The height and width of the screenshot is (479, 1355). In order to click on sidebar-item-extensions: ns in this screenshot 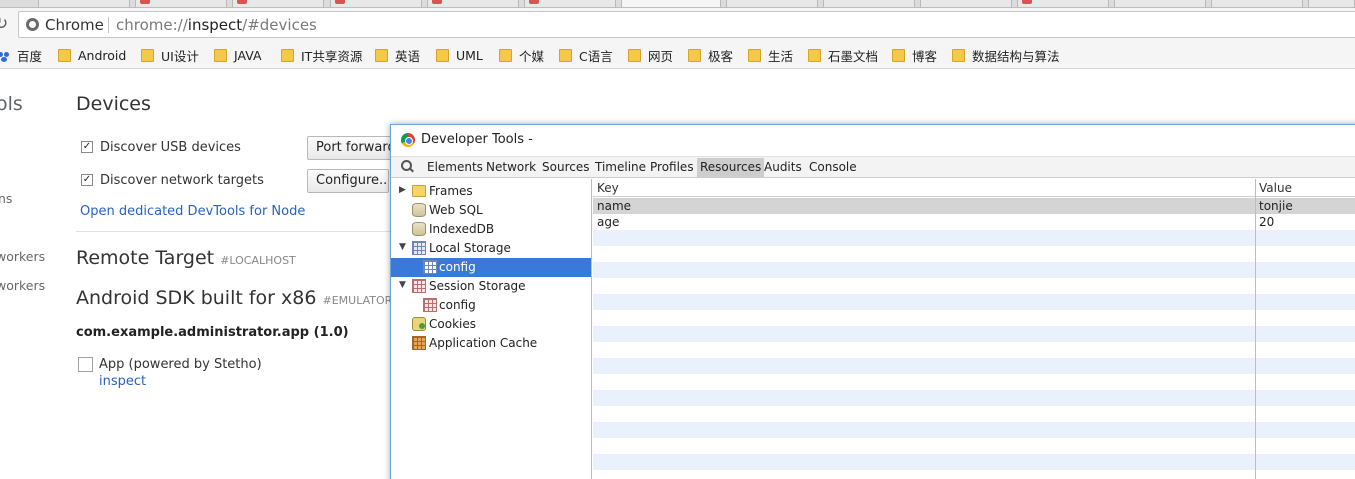, I will do `click(6, 198)`.